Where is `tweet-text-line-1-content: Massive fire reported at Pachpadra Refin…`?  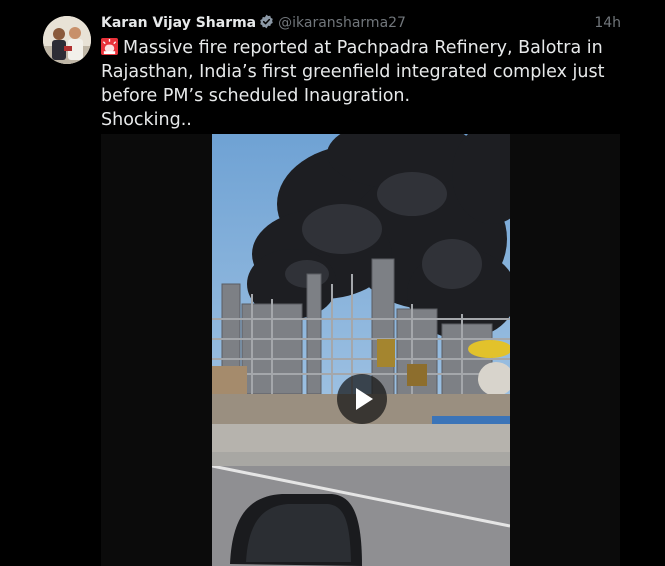 tweet-text-line-1-content: Massive fire reported at Pachpadra Refin… is located at coordinates (363, 48).